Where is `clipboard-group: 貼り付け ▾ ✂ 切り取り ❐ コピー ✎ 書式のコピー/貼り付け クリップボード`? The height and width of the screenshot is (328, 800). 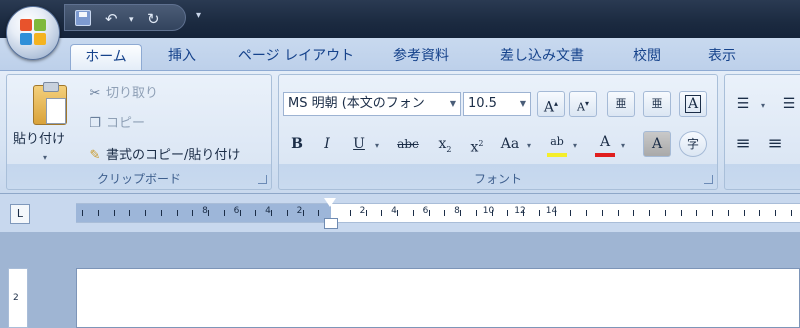
clipboard-group: 貼り付け ▾ ✂ 切り取り ❐ コピー ✎ 書式のコピー/貼り付け クリップボード is located at coordinates (139, 132).